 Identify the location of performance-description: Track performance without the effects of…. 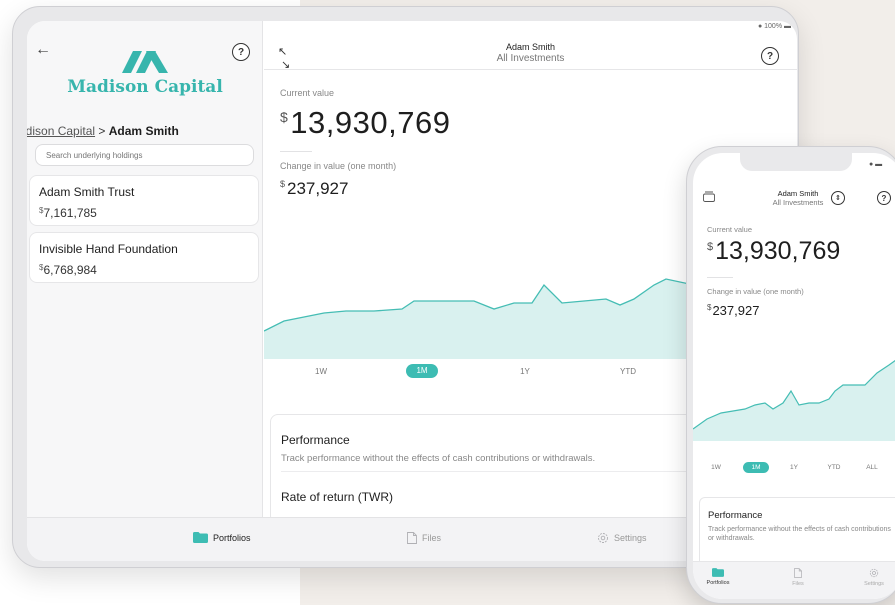
(438, 458).